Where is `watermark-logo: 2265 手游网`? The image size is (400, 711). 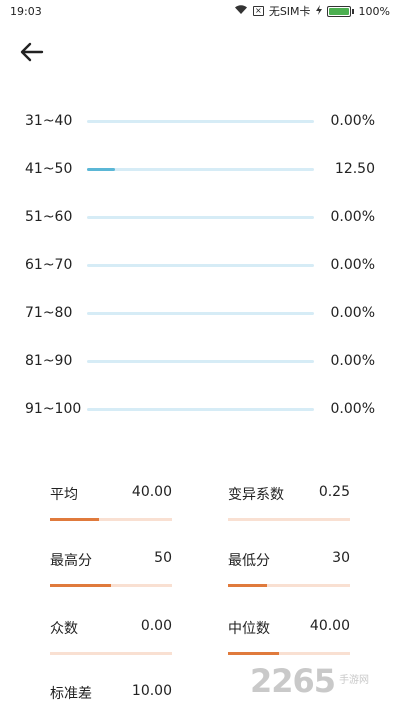 watermark-logo: 2265 手游网 is located at coordinates (309, 681).